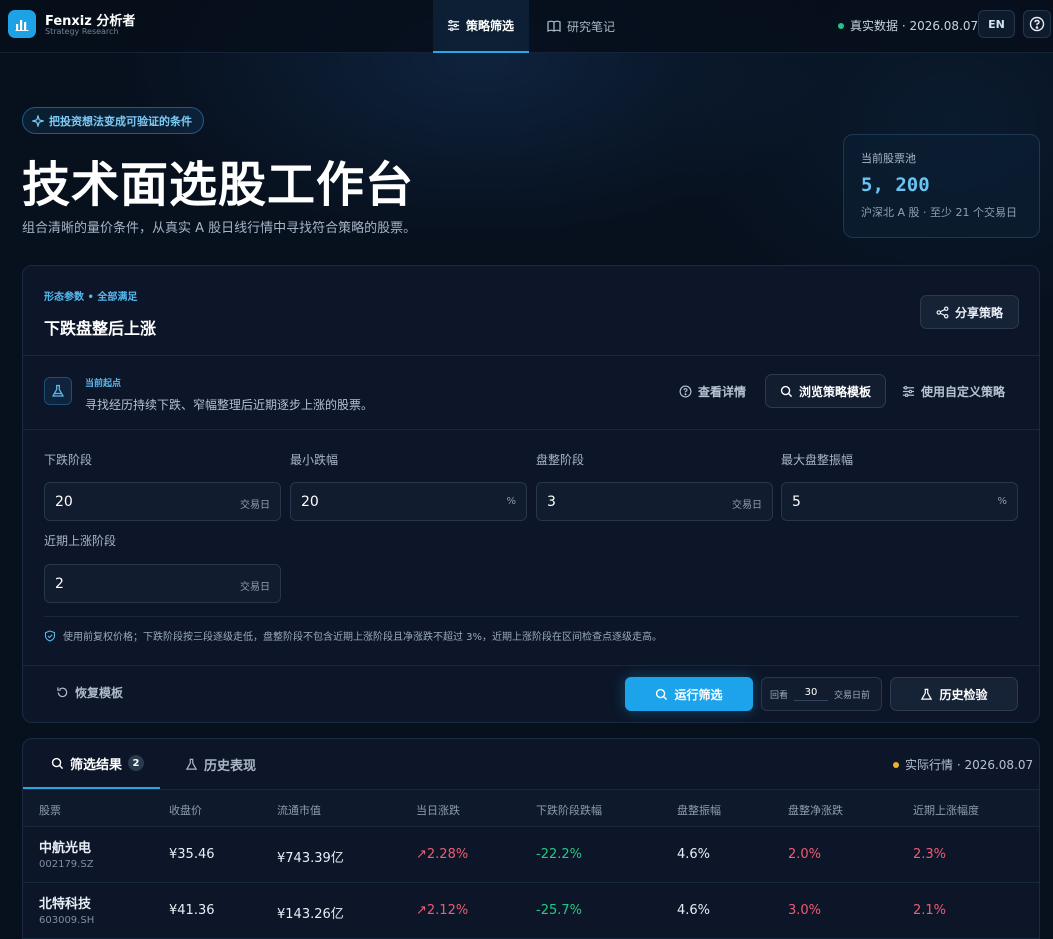  I want to click on min-drop-input: 20 %, so click(408, 501).